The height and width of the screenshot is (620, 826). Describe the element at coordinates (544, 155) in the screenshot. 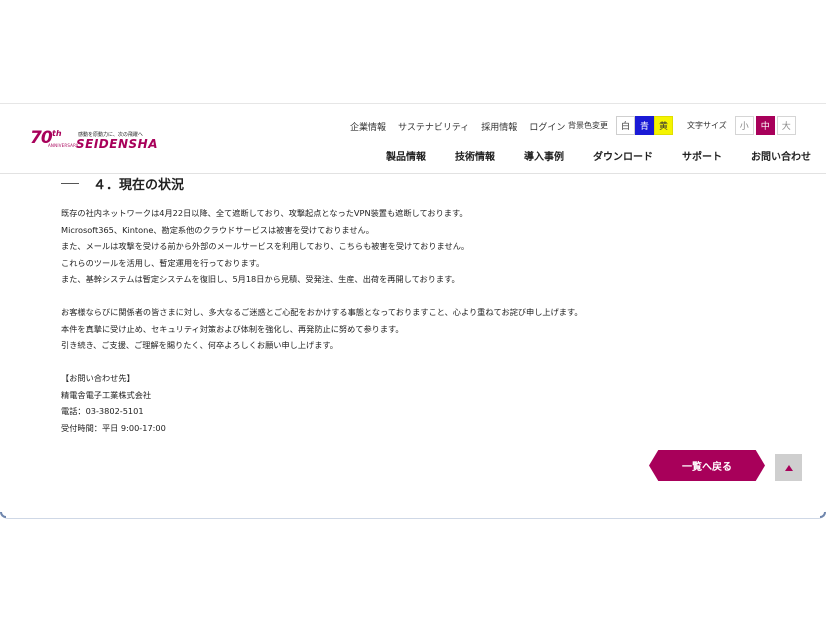

I see `nav-cases: 導入事例` at that location.